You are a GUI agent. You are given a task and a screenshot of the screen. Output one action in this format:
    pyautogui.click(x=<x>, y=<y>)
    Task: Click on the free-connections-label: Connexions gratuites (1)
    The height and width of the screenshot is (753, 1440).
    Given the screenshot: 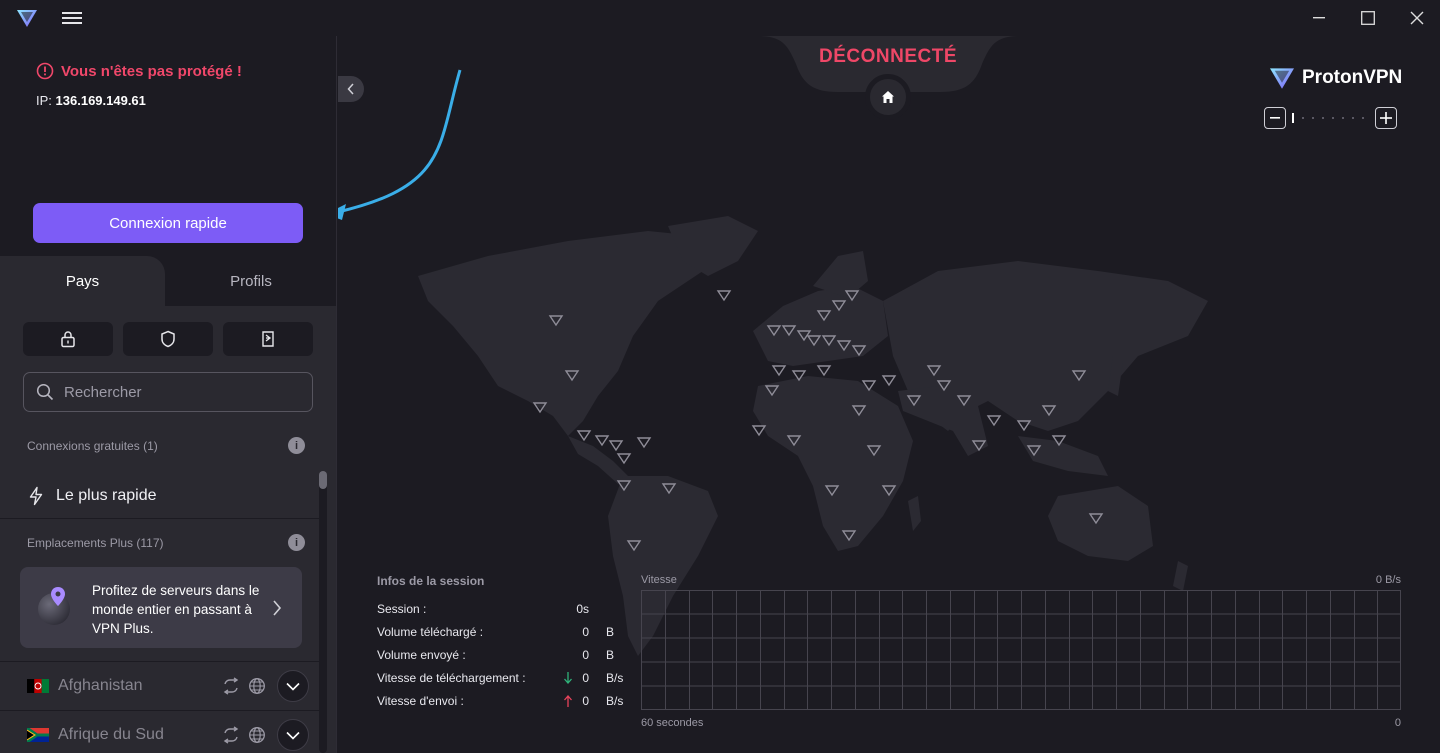 What is the action you would take?
    pyautogui.click(x=92, y=446)
    